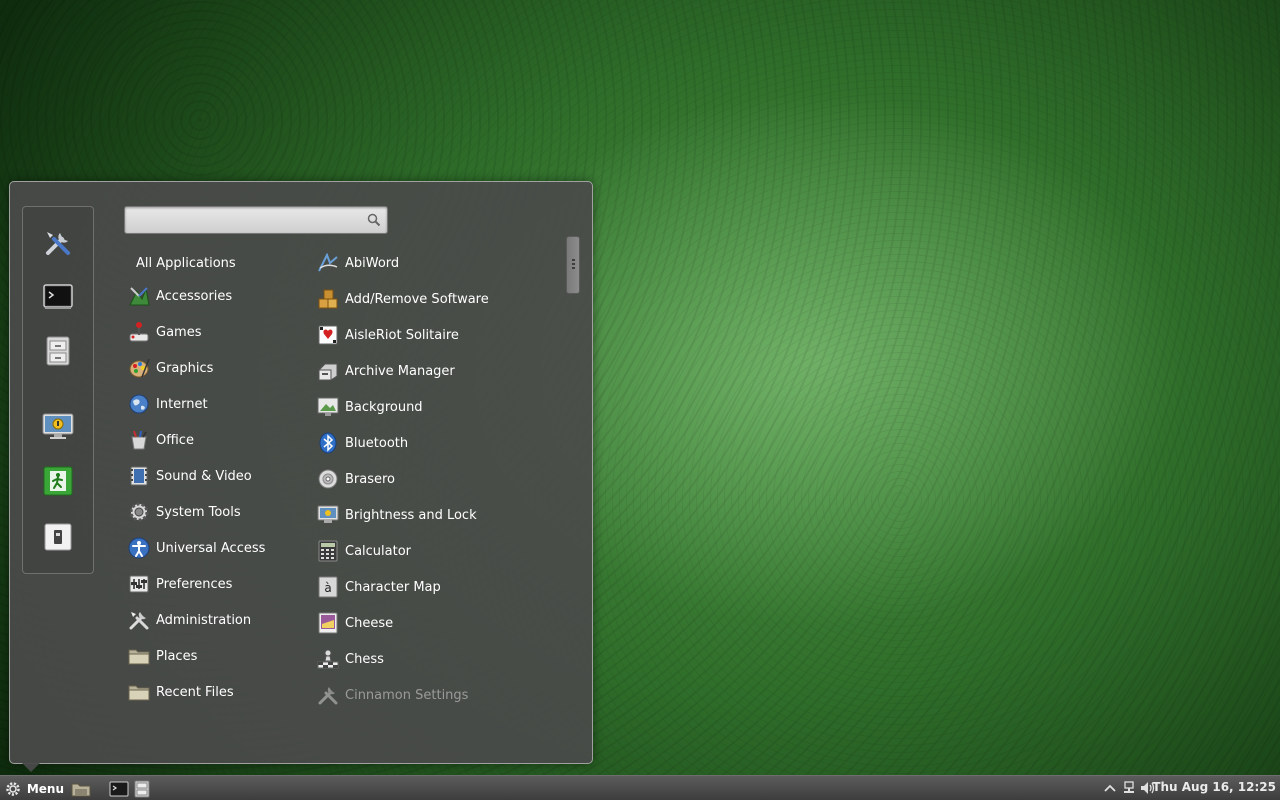  Describe the element at coordinates (437, 623) in the screenshot. I see `app-cheese: Cheese` at that location.